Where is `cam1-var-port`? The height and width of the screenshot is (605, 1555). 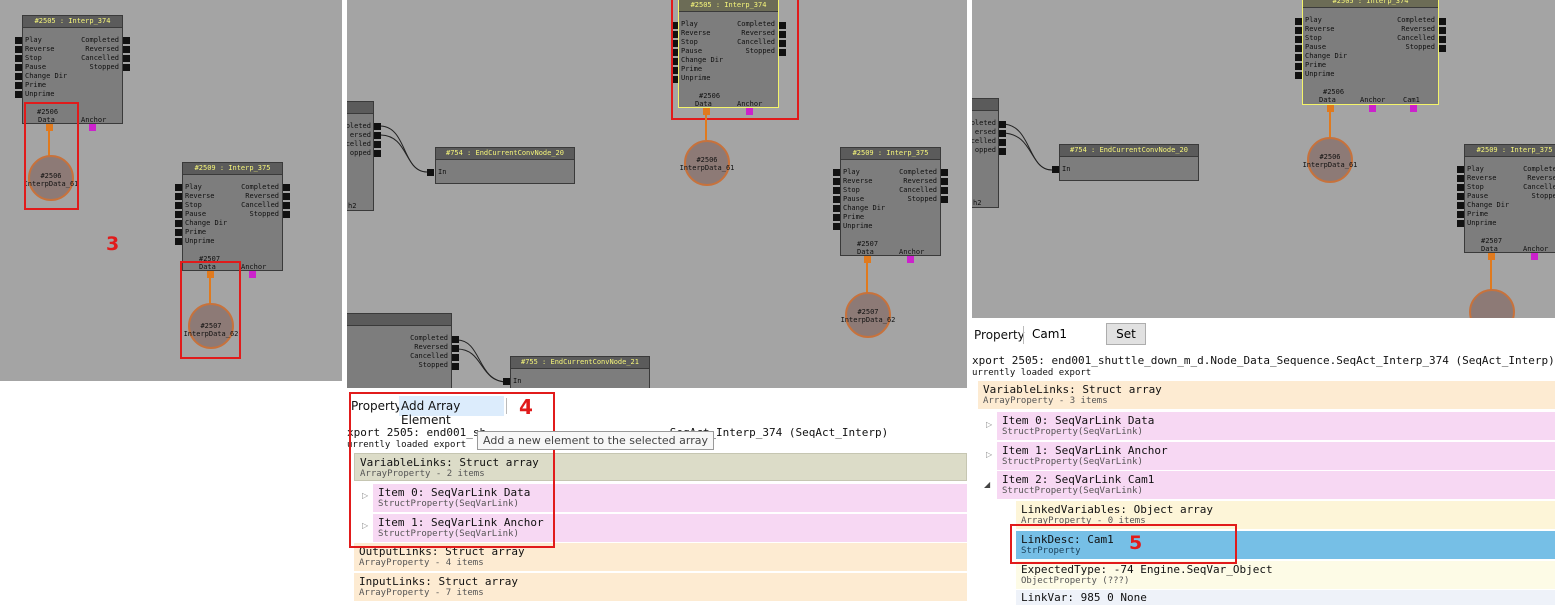
cam1-var-port is located at coordinates (1413, 108).